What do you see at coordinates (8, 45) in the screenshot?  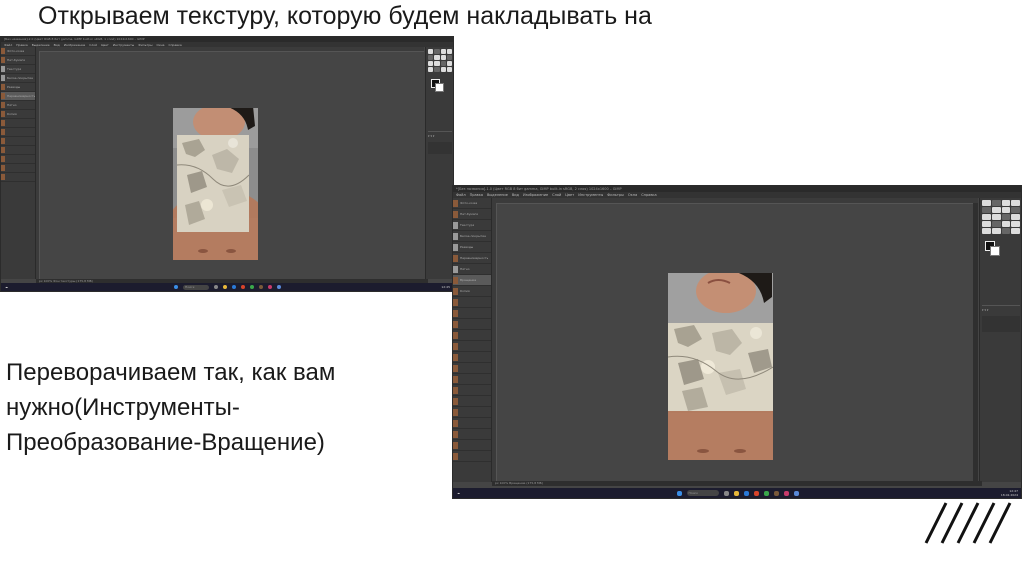 I see `menu-file: Файл` at bounding box center [8, 45].